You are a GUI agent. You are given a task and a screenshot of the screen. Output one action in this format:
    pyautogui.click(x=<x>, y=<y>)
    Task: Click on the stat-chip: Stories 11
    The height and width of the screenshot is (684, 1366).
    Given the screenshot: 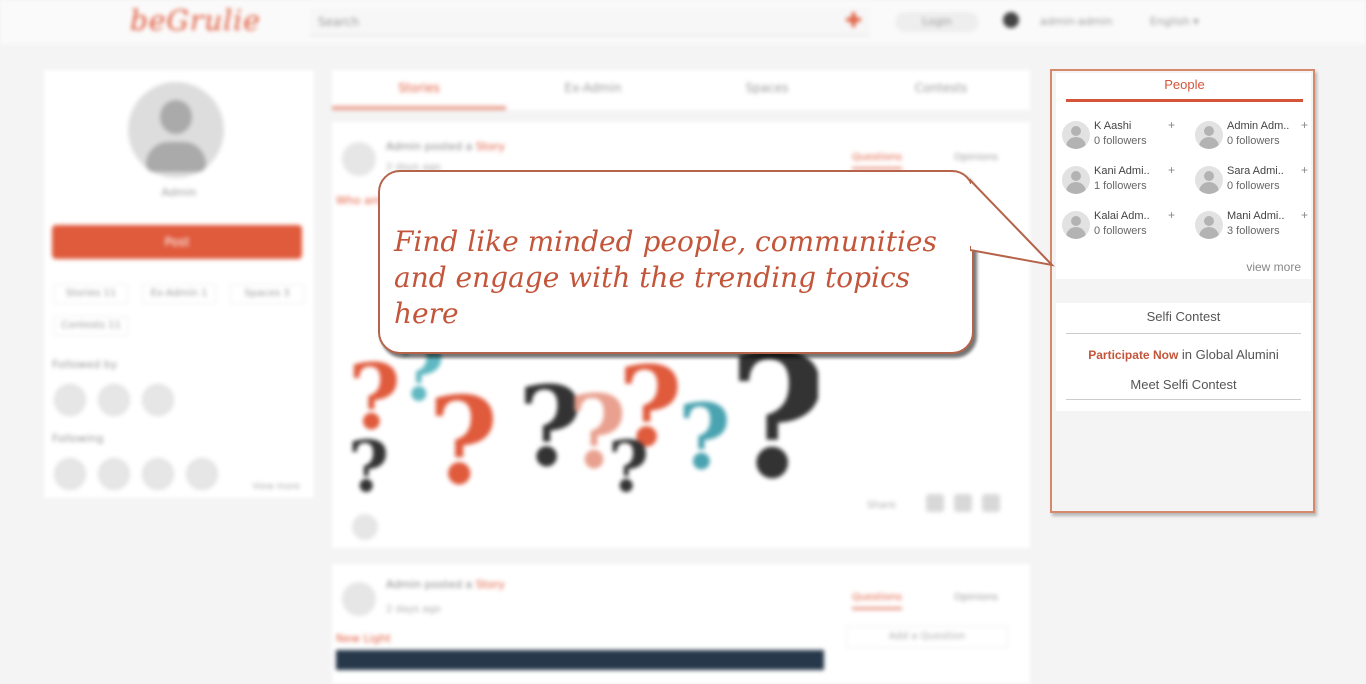 What is the action you would take?
    pyautogui.click(x=91, y=294)
    